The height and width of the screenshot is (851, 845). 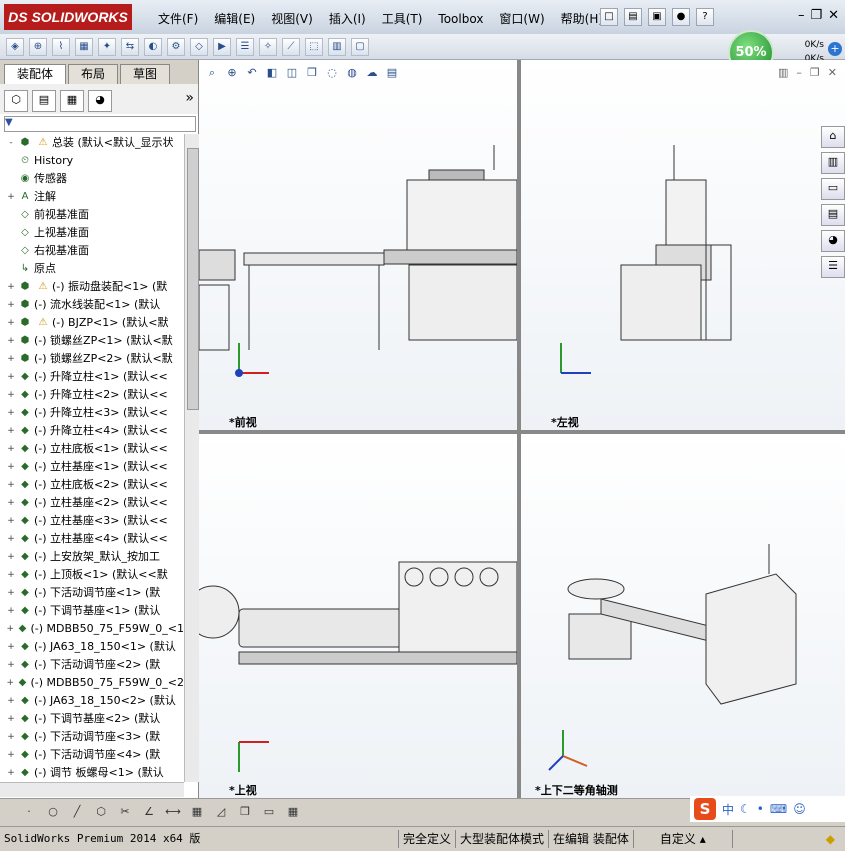 I want to click on insert-component-icon: ⊕, so click(x=38, y=46).